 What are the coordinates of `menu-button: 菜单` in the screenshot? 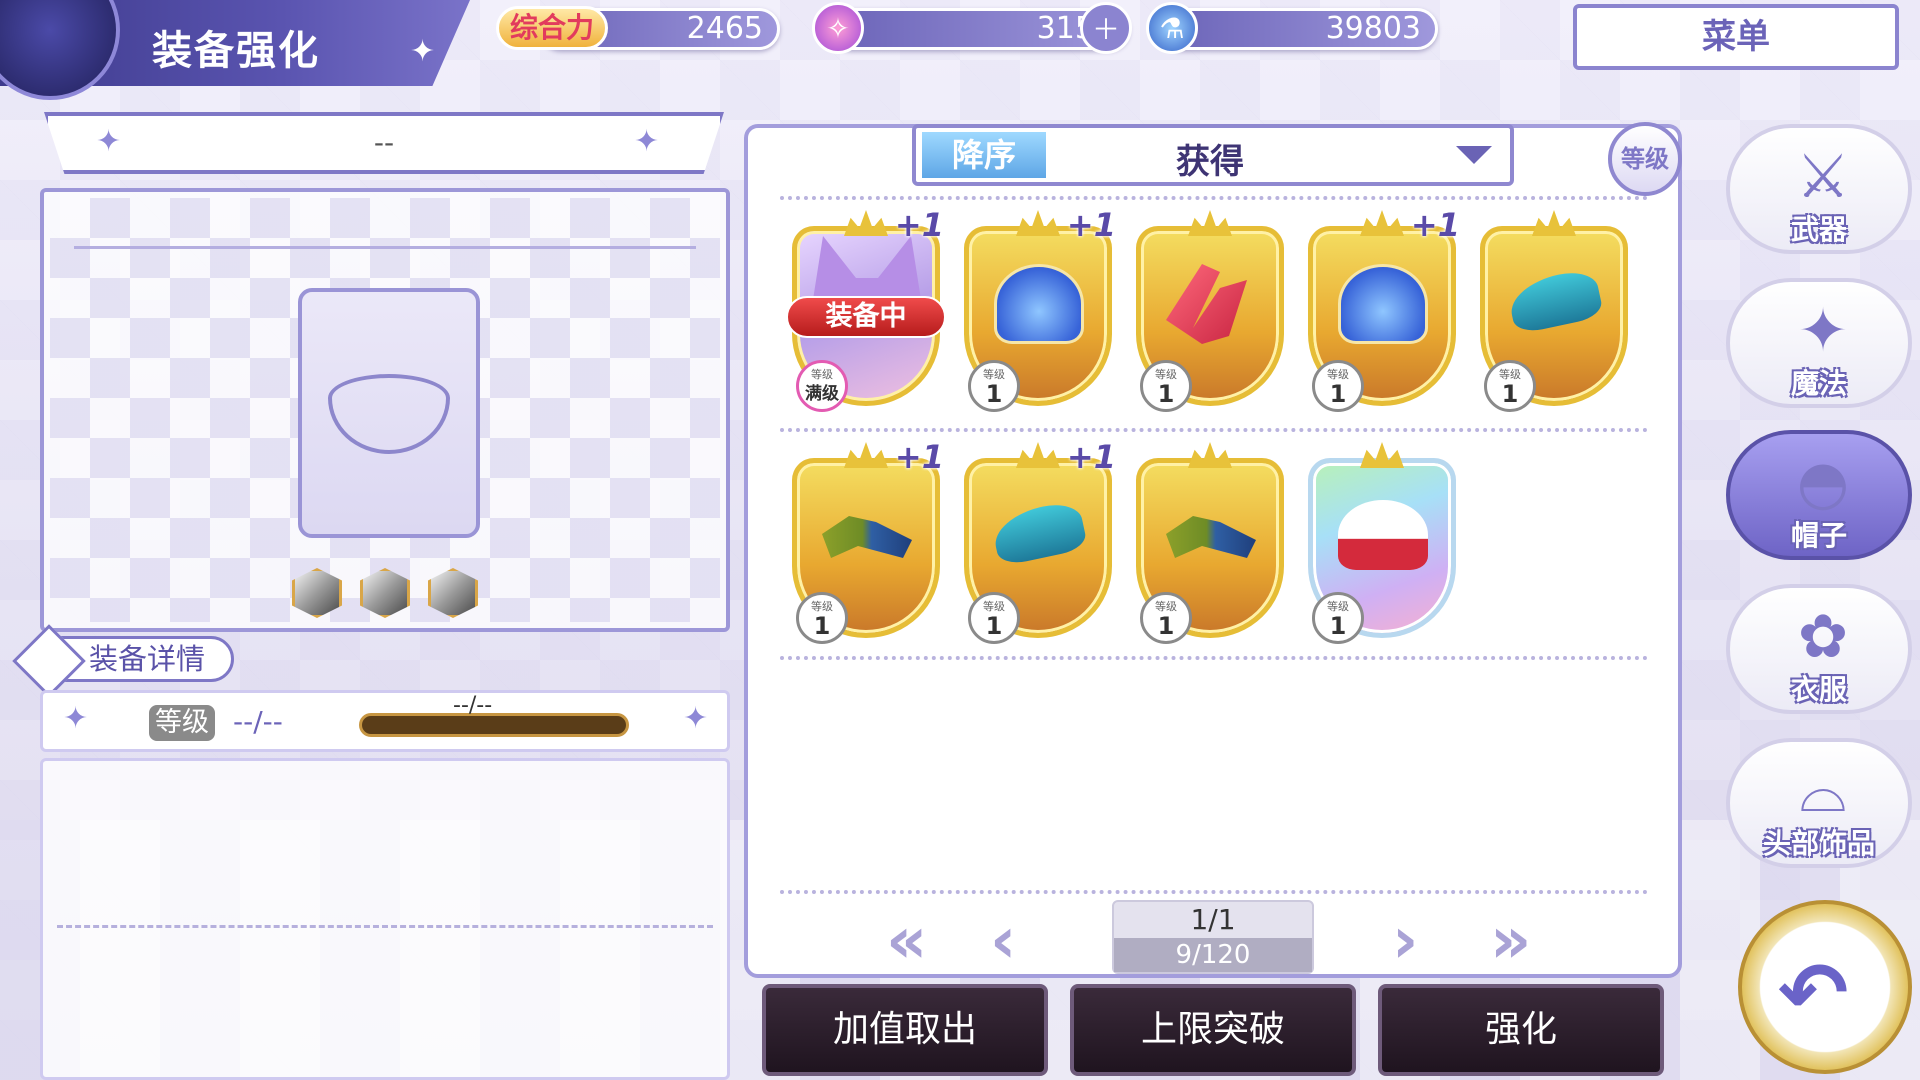 It's located at (1736, 37).